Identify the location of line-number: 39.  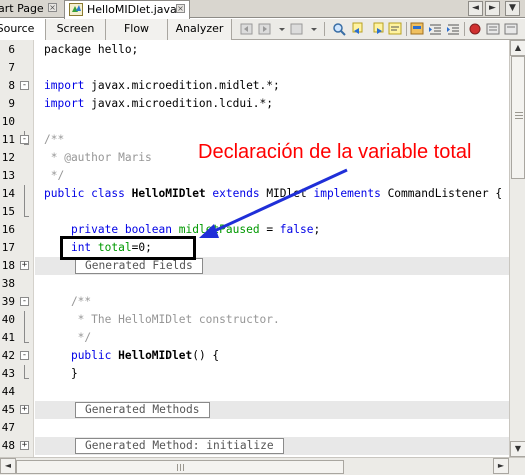
(8, 301).